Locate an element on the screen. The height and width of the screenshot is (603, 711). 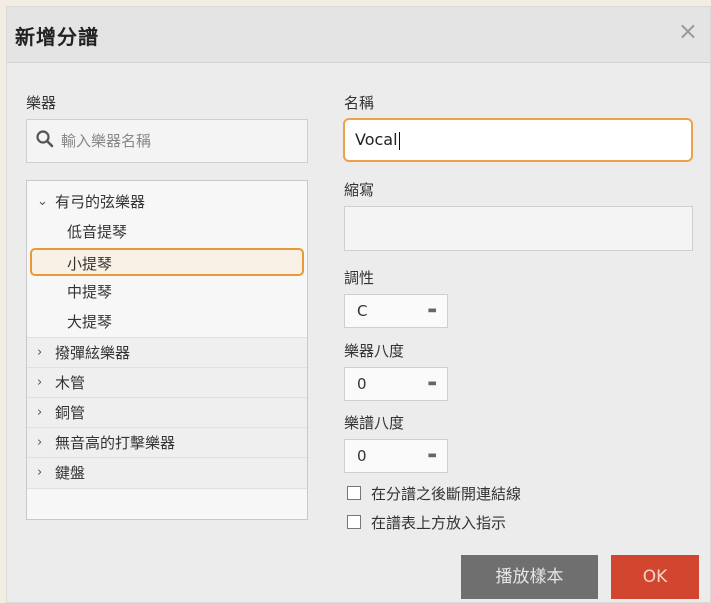
tree-group-label: 撥彈絃樂器 is located at coordinates (93, 353).